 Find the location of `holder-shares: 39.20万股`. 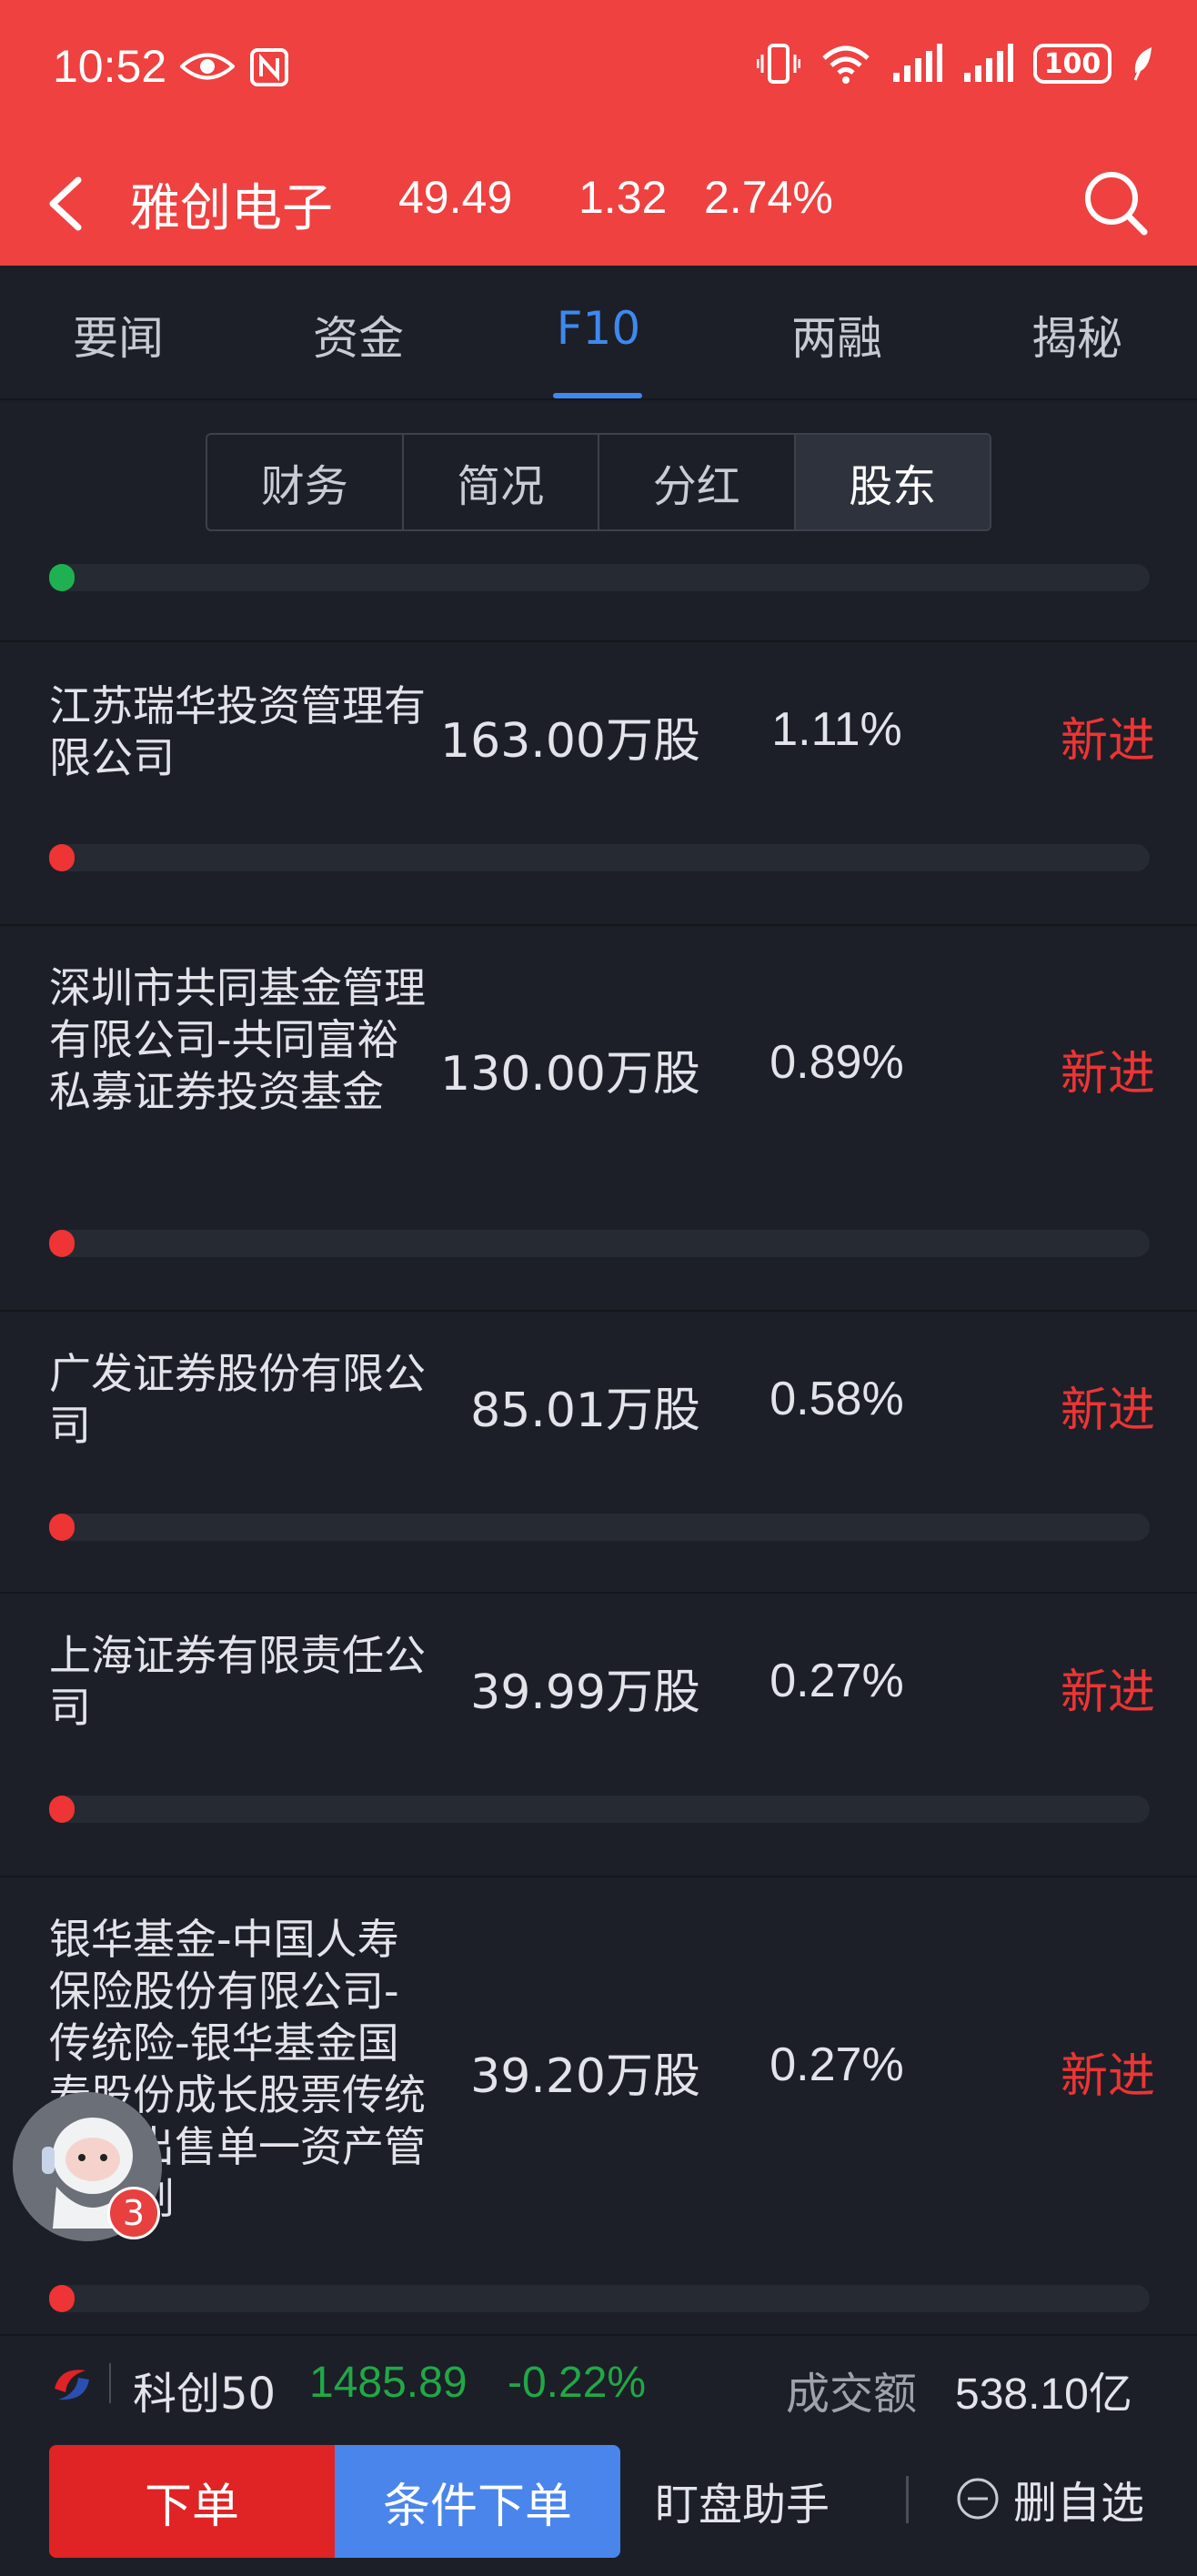

holder-shares: 39.20万股 is located at coordinates (585, 2076).